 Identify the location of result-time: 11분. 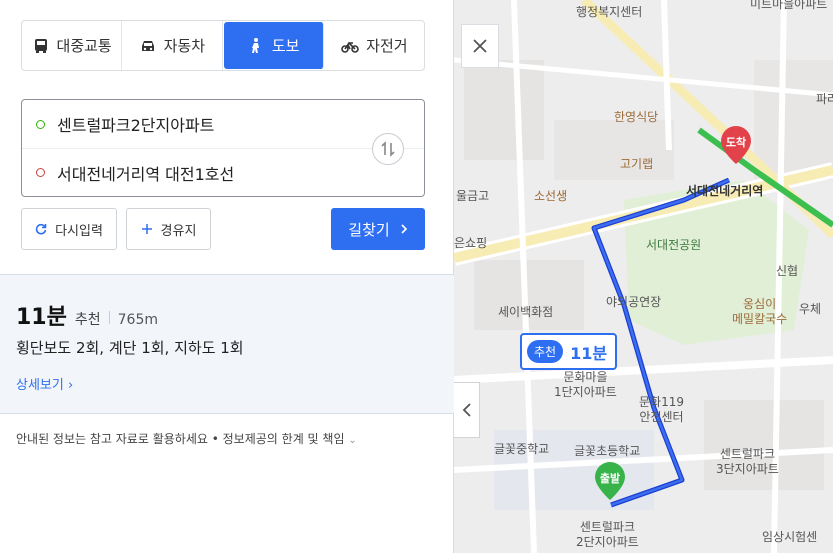
(41, 317).